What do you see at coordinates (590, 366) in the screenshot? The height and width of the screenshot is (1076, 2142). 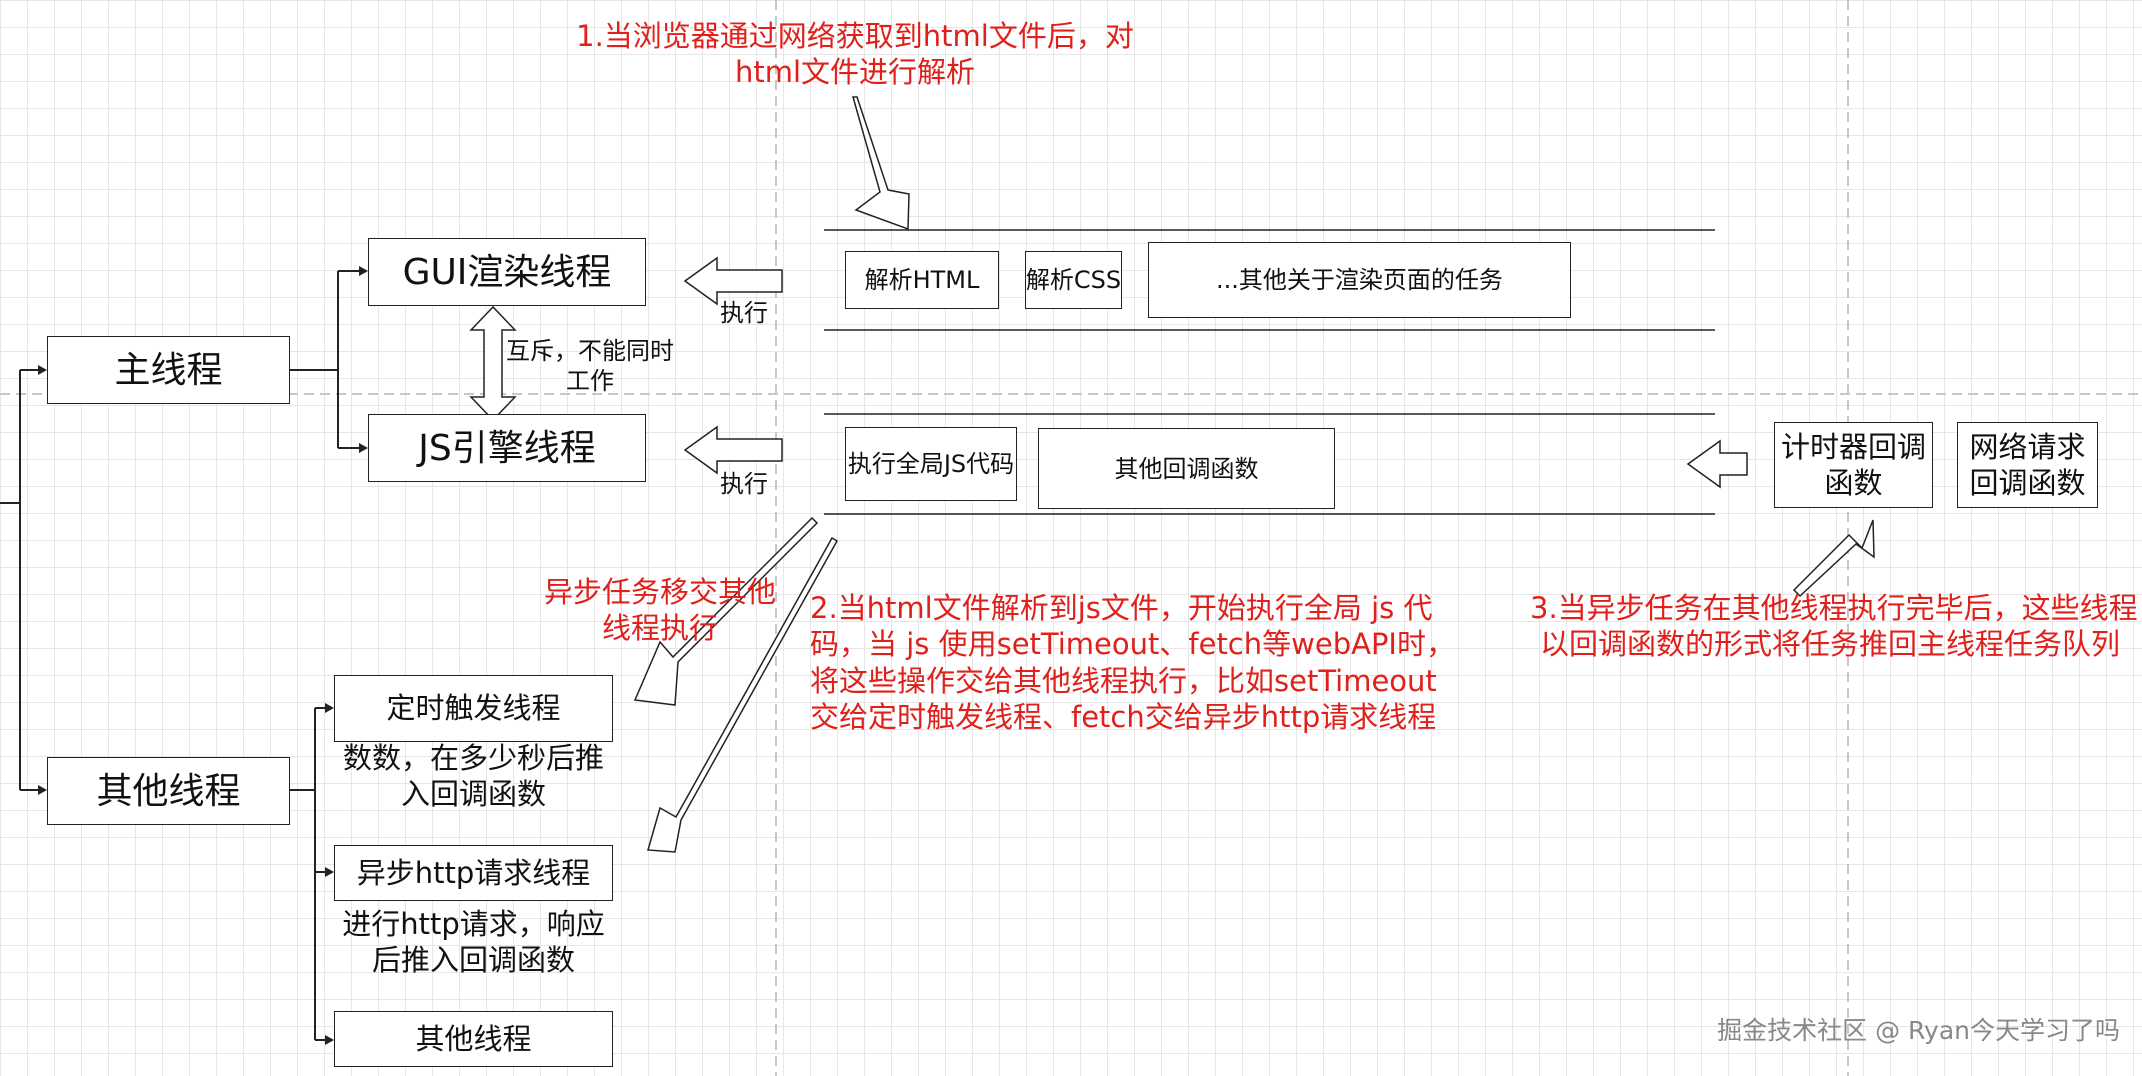 I see `mutex-label: 互斥，不能同时 工作` at bounding box center [590, 366].